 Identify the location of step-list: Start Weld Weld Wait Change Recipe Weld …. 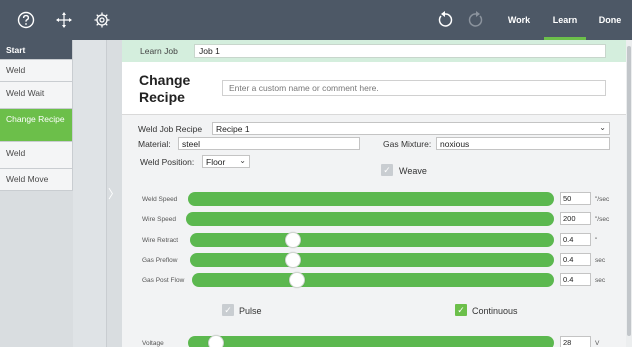
(36, 115).